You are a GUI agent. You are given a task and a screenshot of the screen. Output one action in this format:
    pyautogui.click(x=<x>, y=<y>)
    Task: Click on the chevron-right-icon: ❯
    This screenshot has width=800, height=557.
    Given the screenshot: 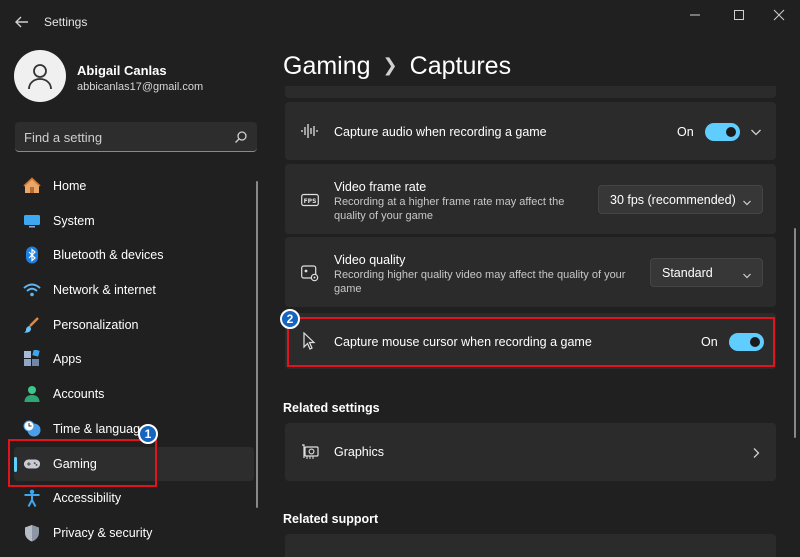 What is the action you would take?
    pyautogui.click(x=390, y=65)
    